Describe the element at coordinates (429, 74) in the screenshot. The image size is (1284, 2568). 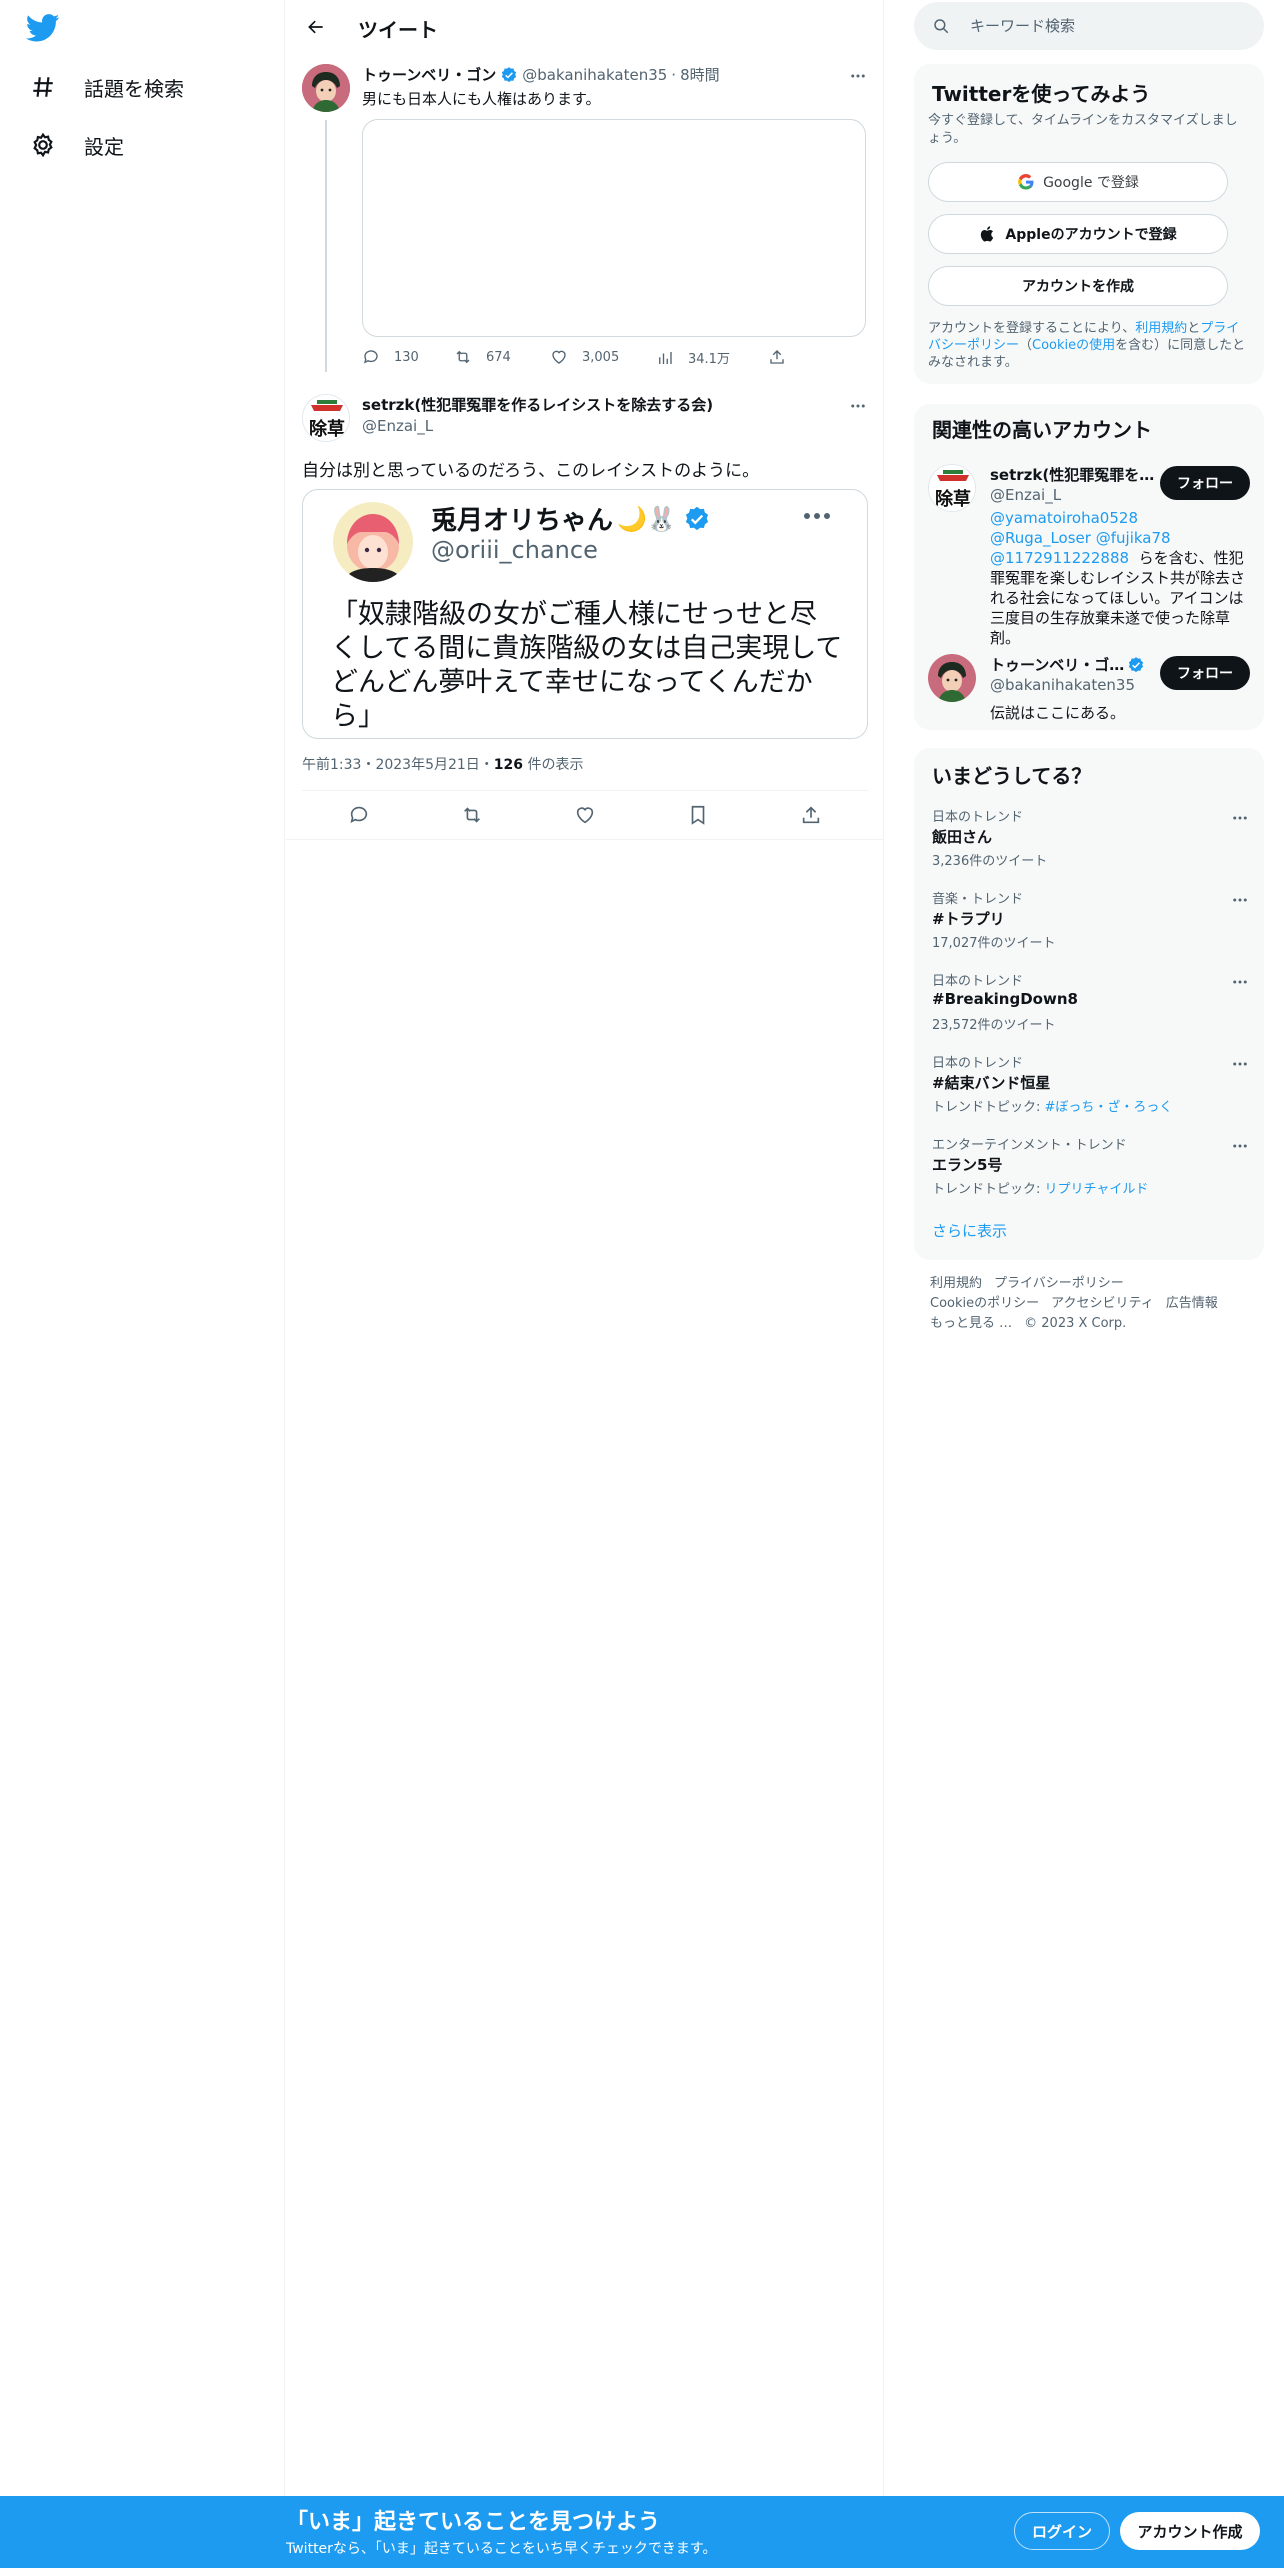
I see `author-name: トゥーンベリ・ゴン` at that location.